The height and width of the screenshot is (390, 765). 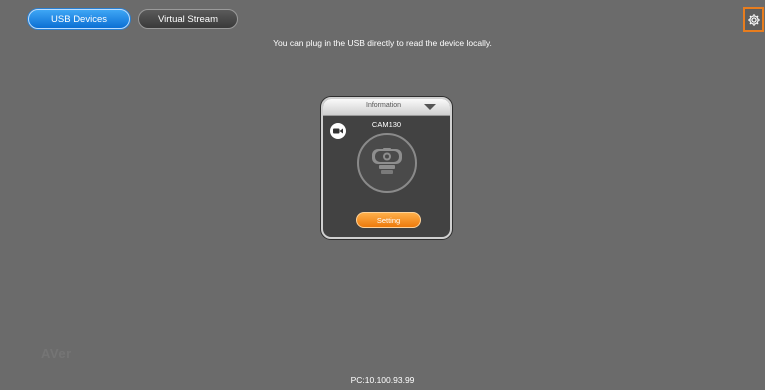 I want to click on device-name: CAM130, so click(x=386, y=124).